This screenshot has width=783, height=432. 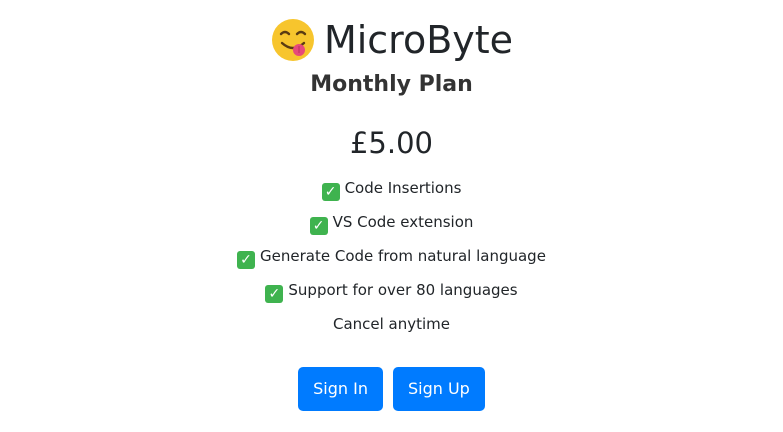 I want to click on feature-text: VS Code extension, so click(x=403, y=222).